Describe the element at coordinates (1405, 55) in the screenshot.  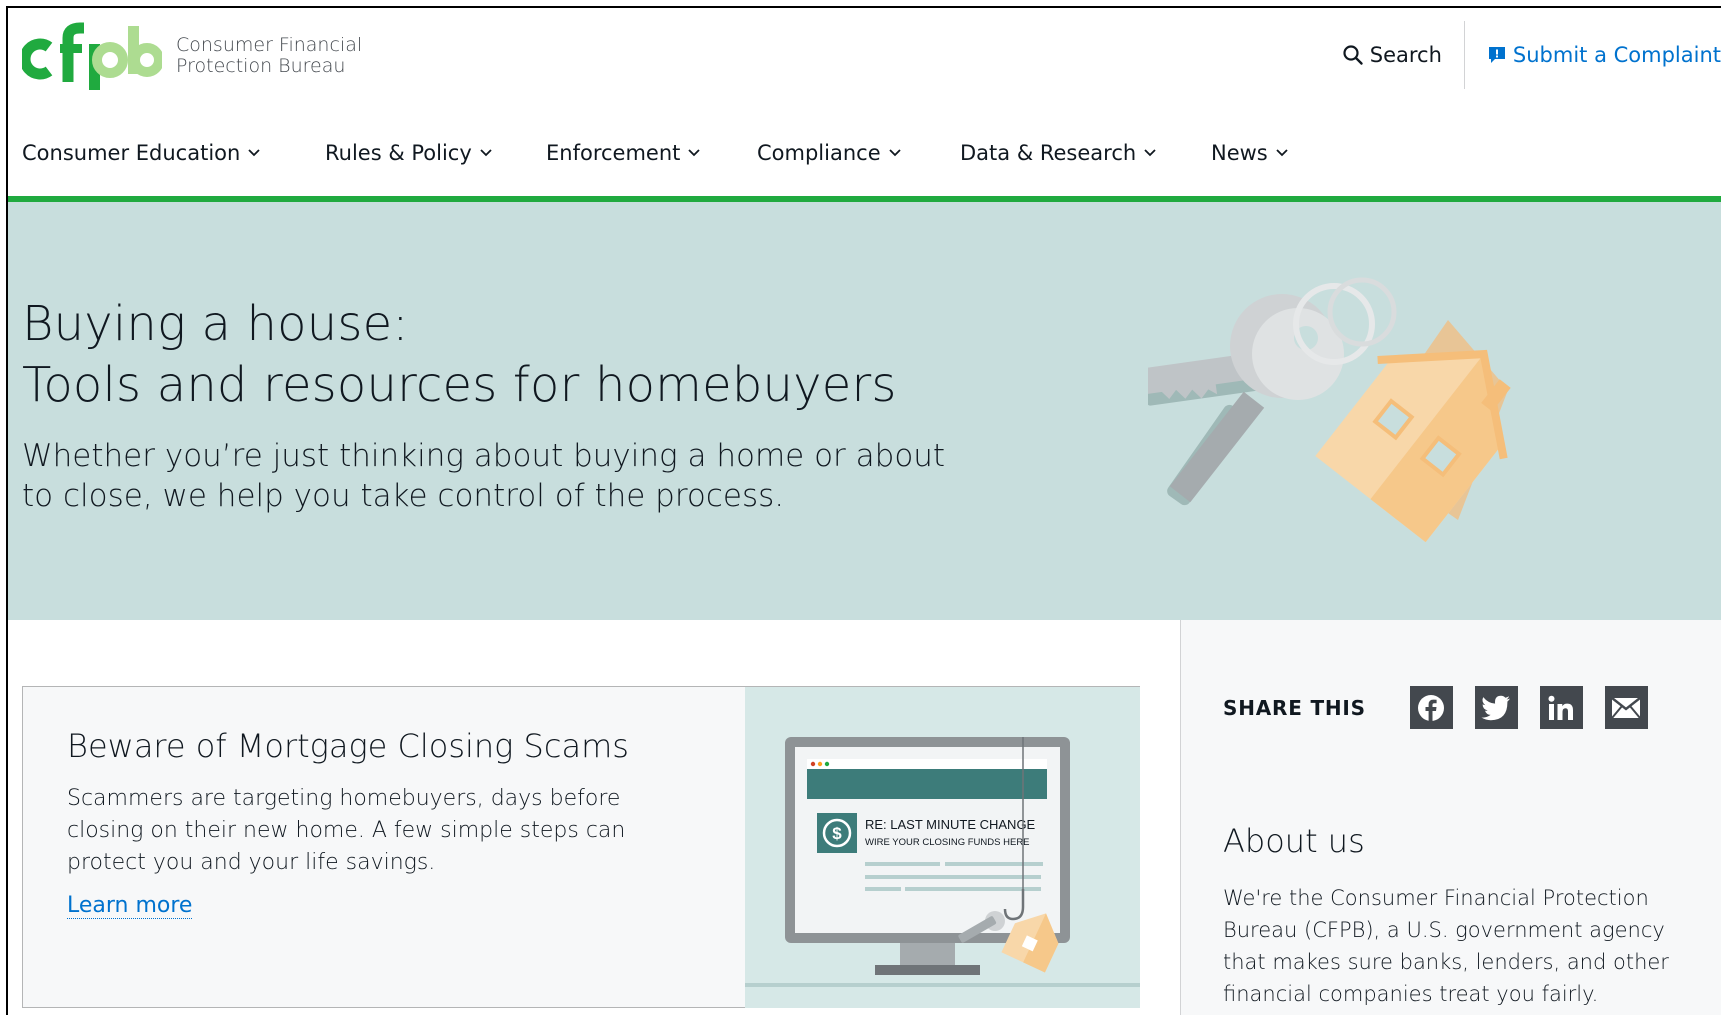
I see `search-label: Search` at that location.